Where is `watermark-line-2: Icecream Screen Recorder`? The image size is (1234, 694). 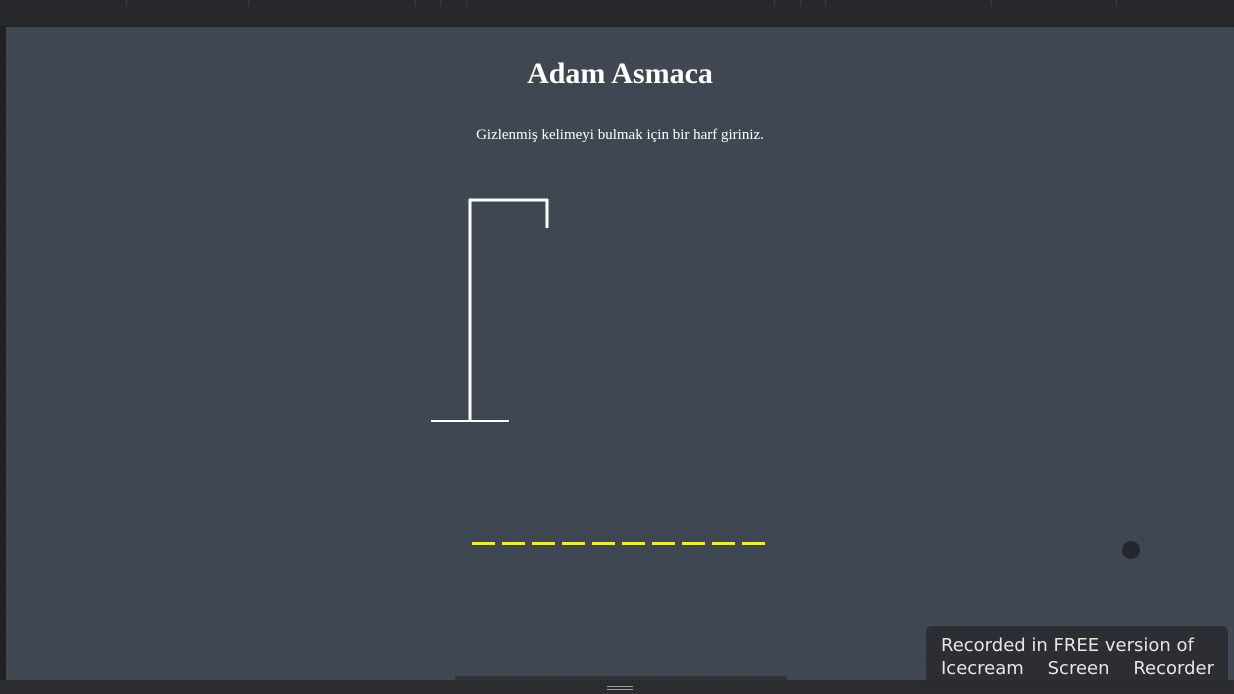 watermark-line-2: Icecream Screen Recorder is located at coordinates (1077, 668).